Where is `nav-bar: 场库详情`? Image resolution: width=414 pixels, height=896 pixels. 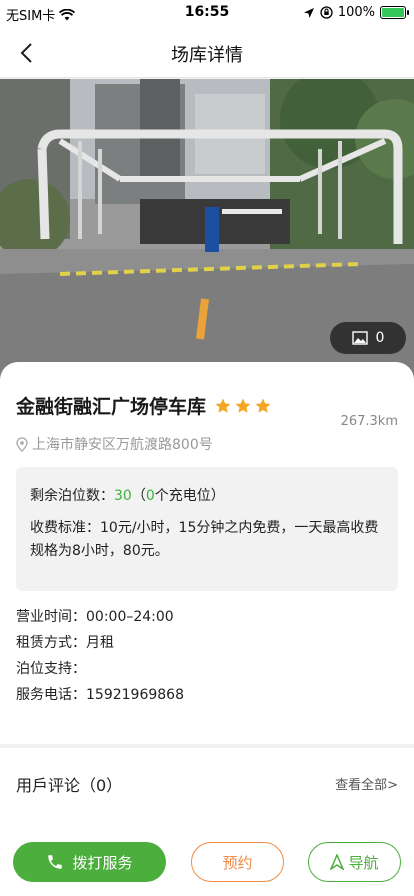 nav-bar: 场库详情 is located at coordinates (207, 53).